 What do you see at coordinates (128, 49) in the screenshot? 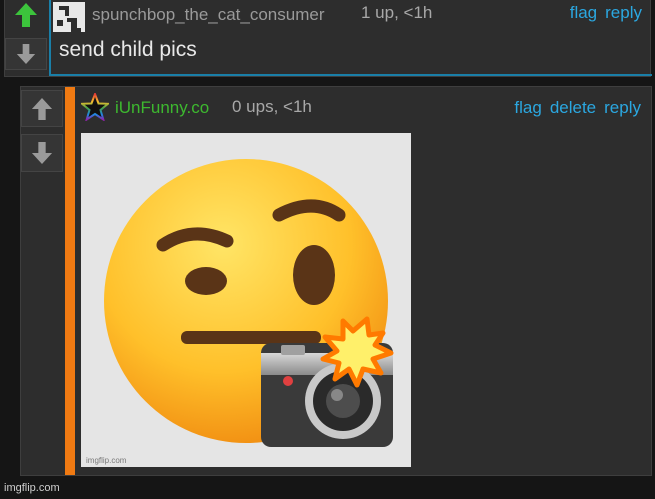
I see `comment-text: send child pics` at bounding box center [128, 49].